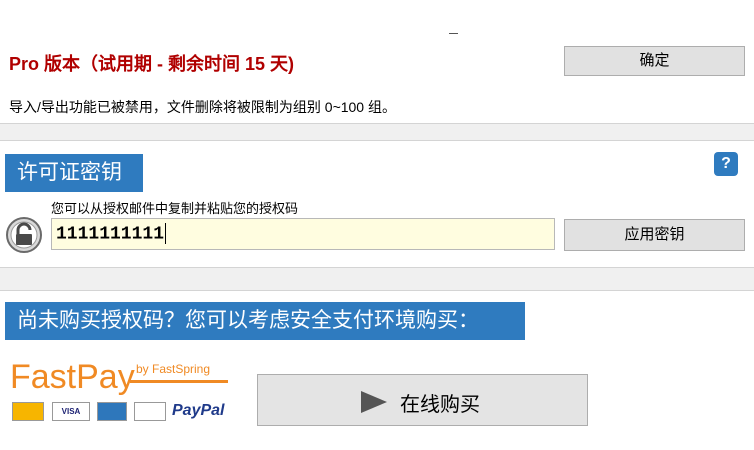 Image resolution: width=754 pixels, height=450 pixels. I want to click on license-key-input: 1111111111, so click(303, 234).